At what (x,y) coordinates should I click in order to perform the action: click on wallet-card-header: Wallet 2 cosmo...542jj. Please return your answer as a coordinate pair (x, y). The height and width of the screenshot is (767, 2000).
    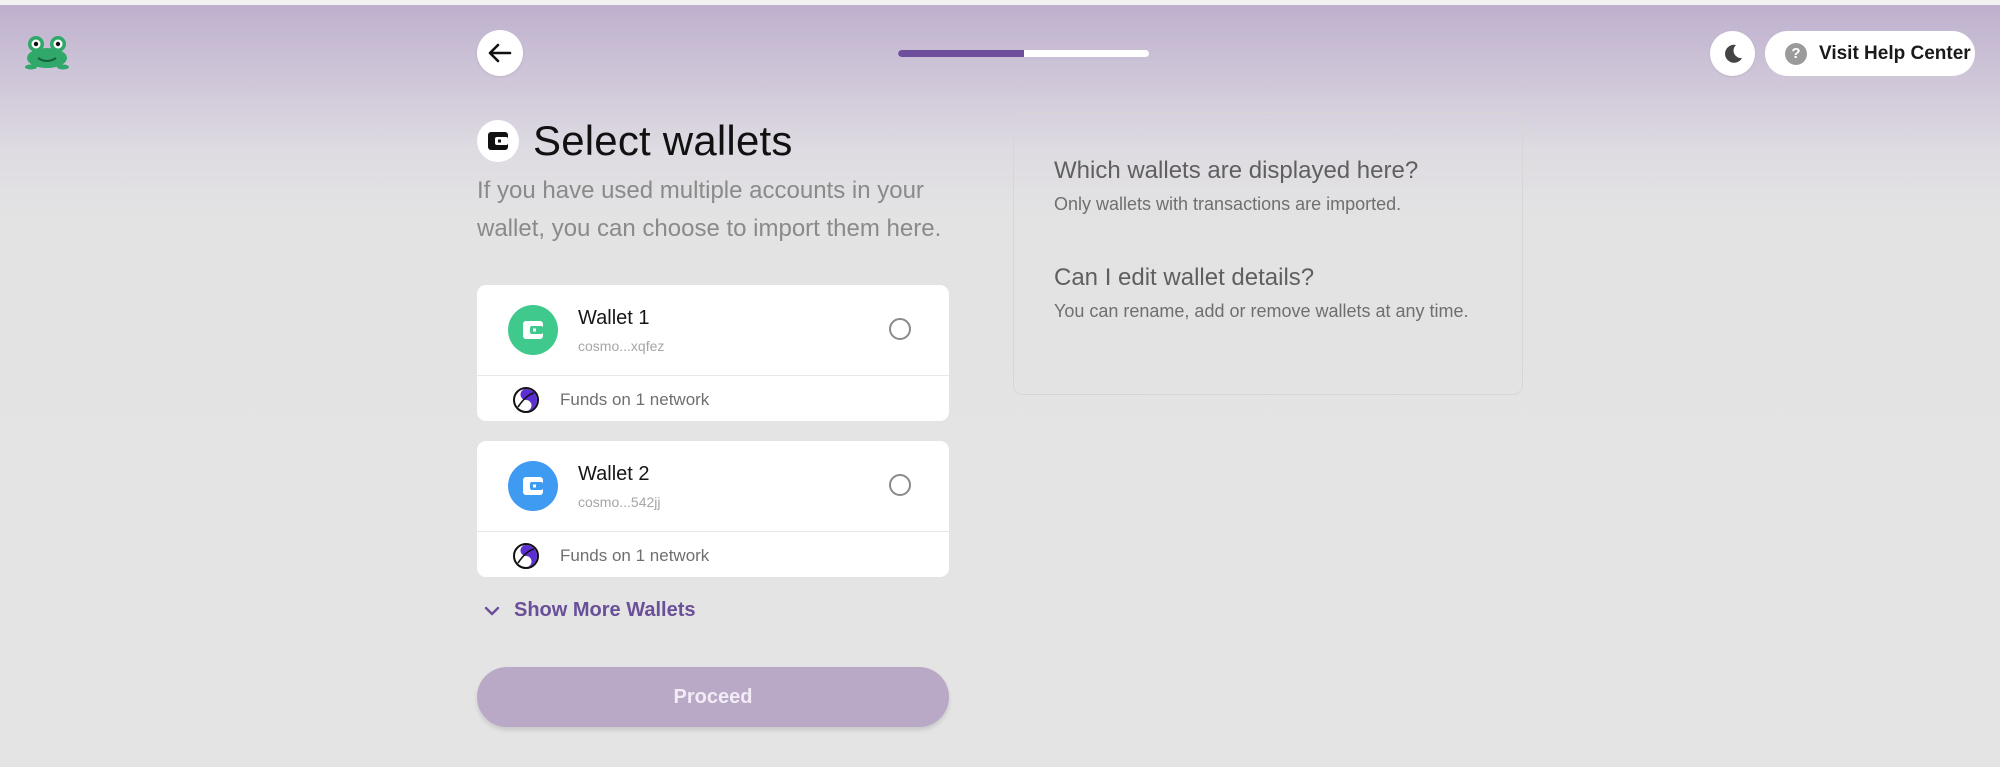
    Looking at the image, I should click on (713, 486).